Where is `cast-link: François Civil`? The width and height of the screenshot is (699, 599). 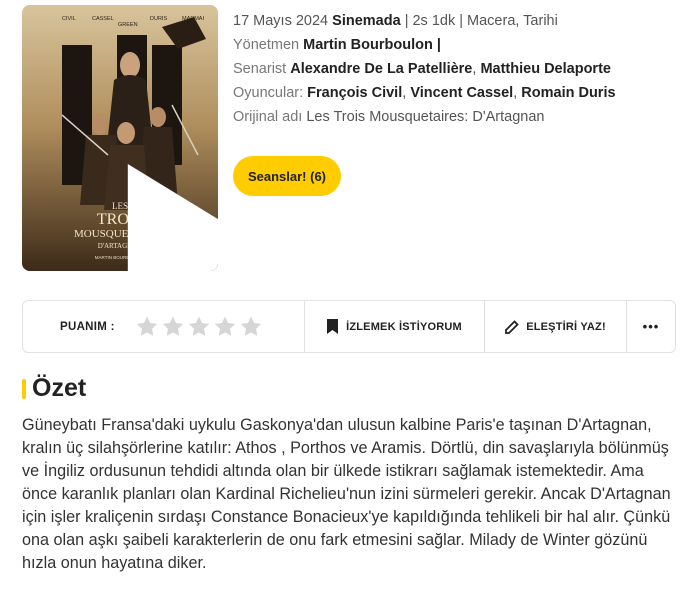 cast-link: François Civil is located at coordinates (354, 93).